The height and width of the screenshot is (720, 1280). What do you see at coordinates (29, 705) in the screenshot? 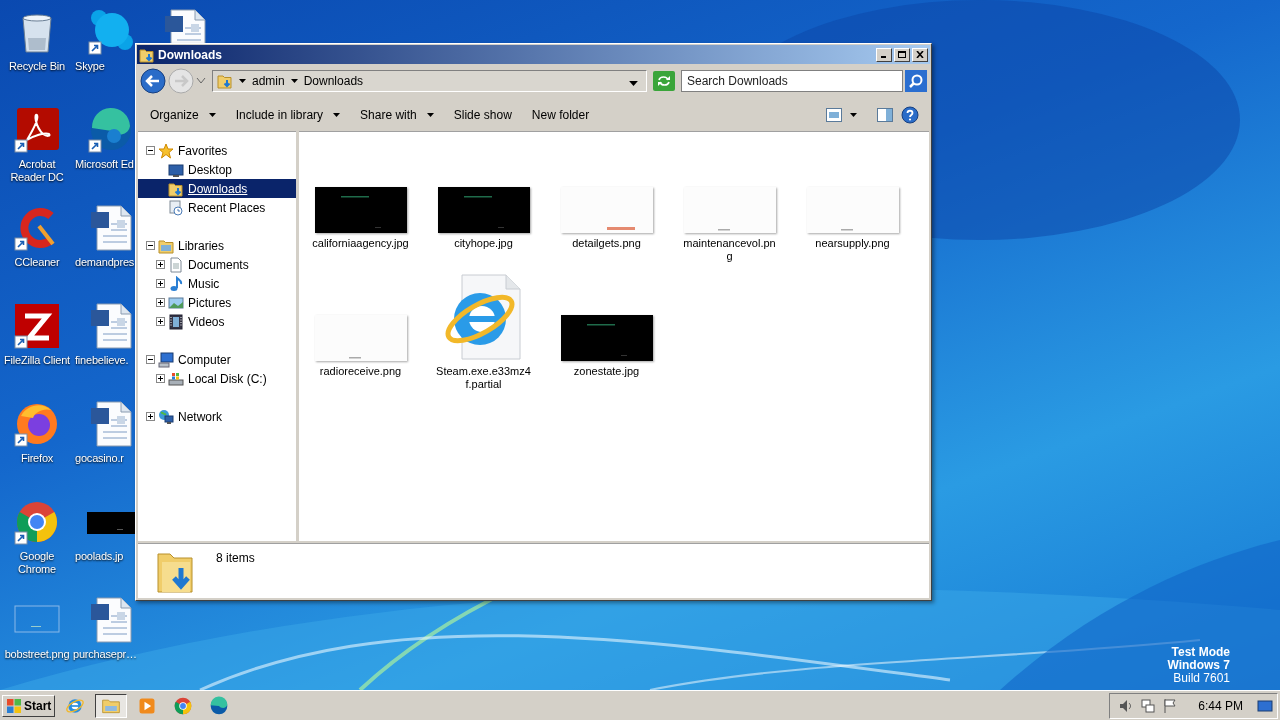
I see `start-button: Start` at bounding box center [29, 705].